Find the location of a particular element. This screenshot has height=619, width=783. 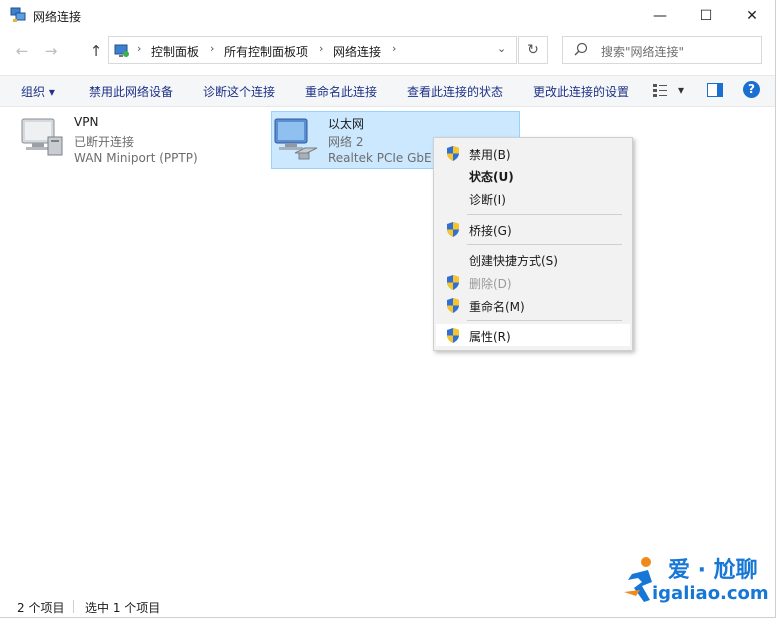

maximize-button: ☐ is located at coordinates (706, 16).